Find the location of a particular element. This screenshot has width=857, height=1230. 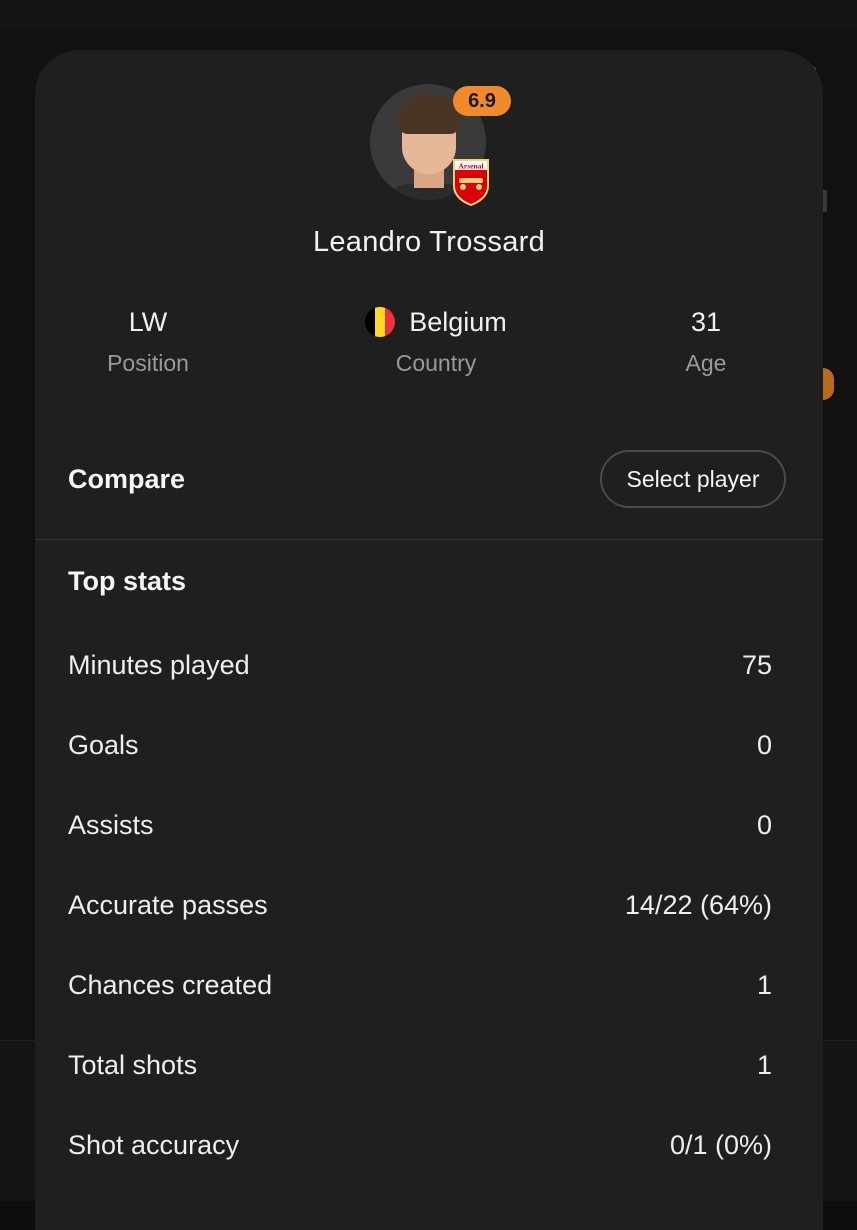

stat-value: 0/1 (0%) is located at coordinates (720, 1144).